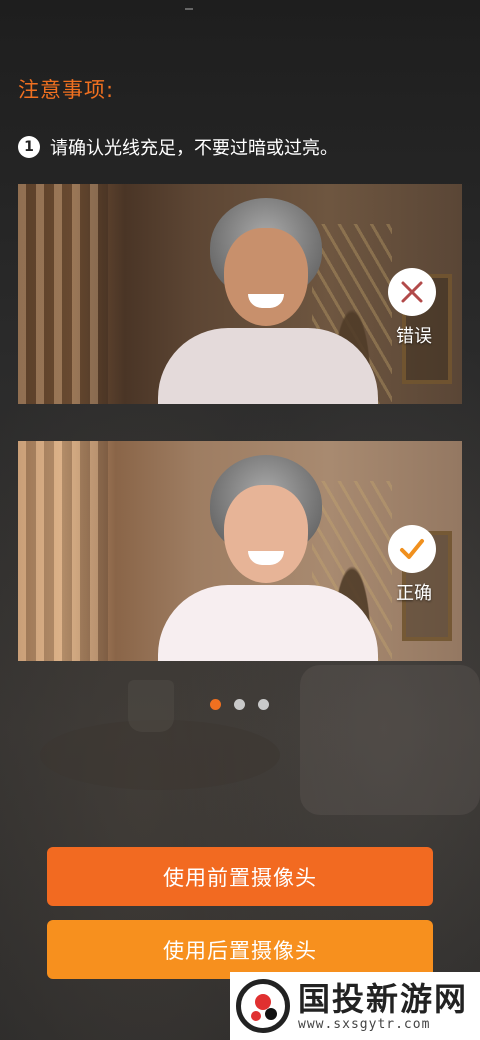 The height and width of the screenshot is (1040, 480). I want to click on example-label-right: 正确, so click(414, 593).